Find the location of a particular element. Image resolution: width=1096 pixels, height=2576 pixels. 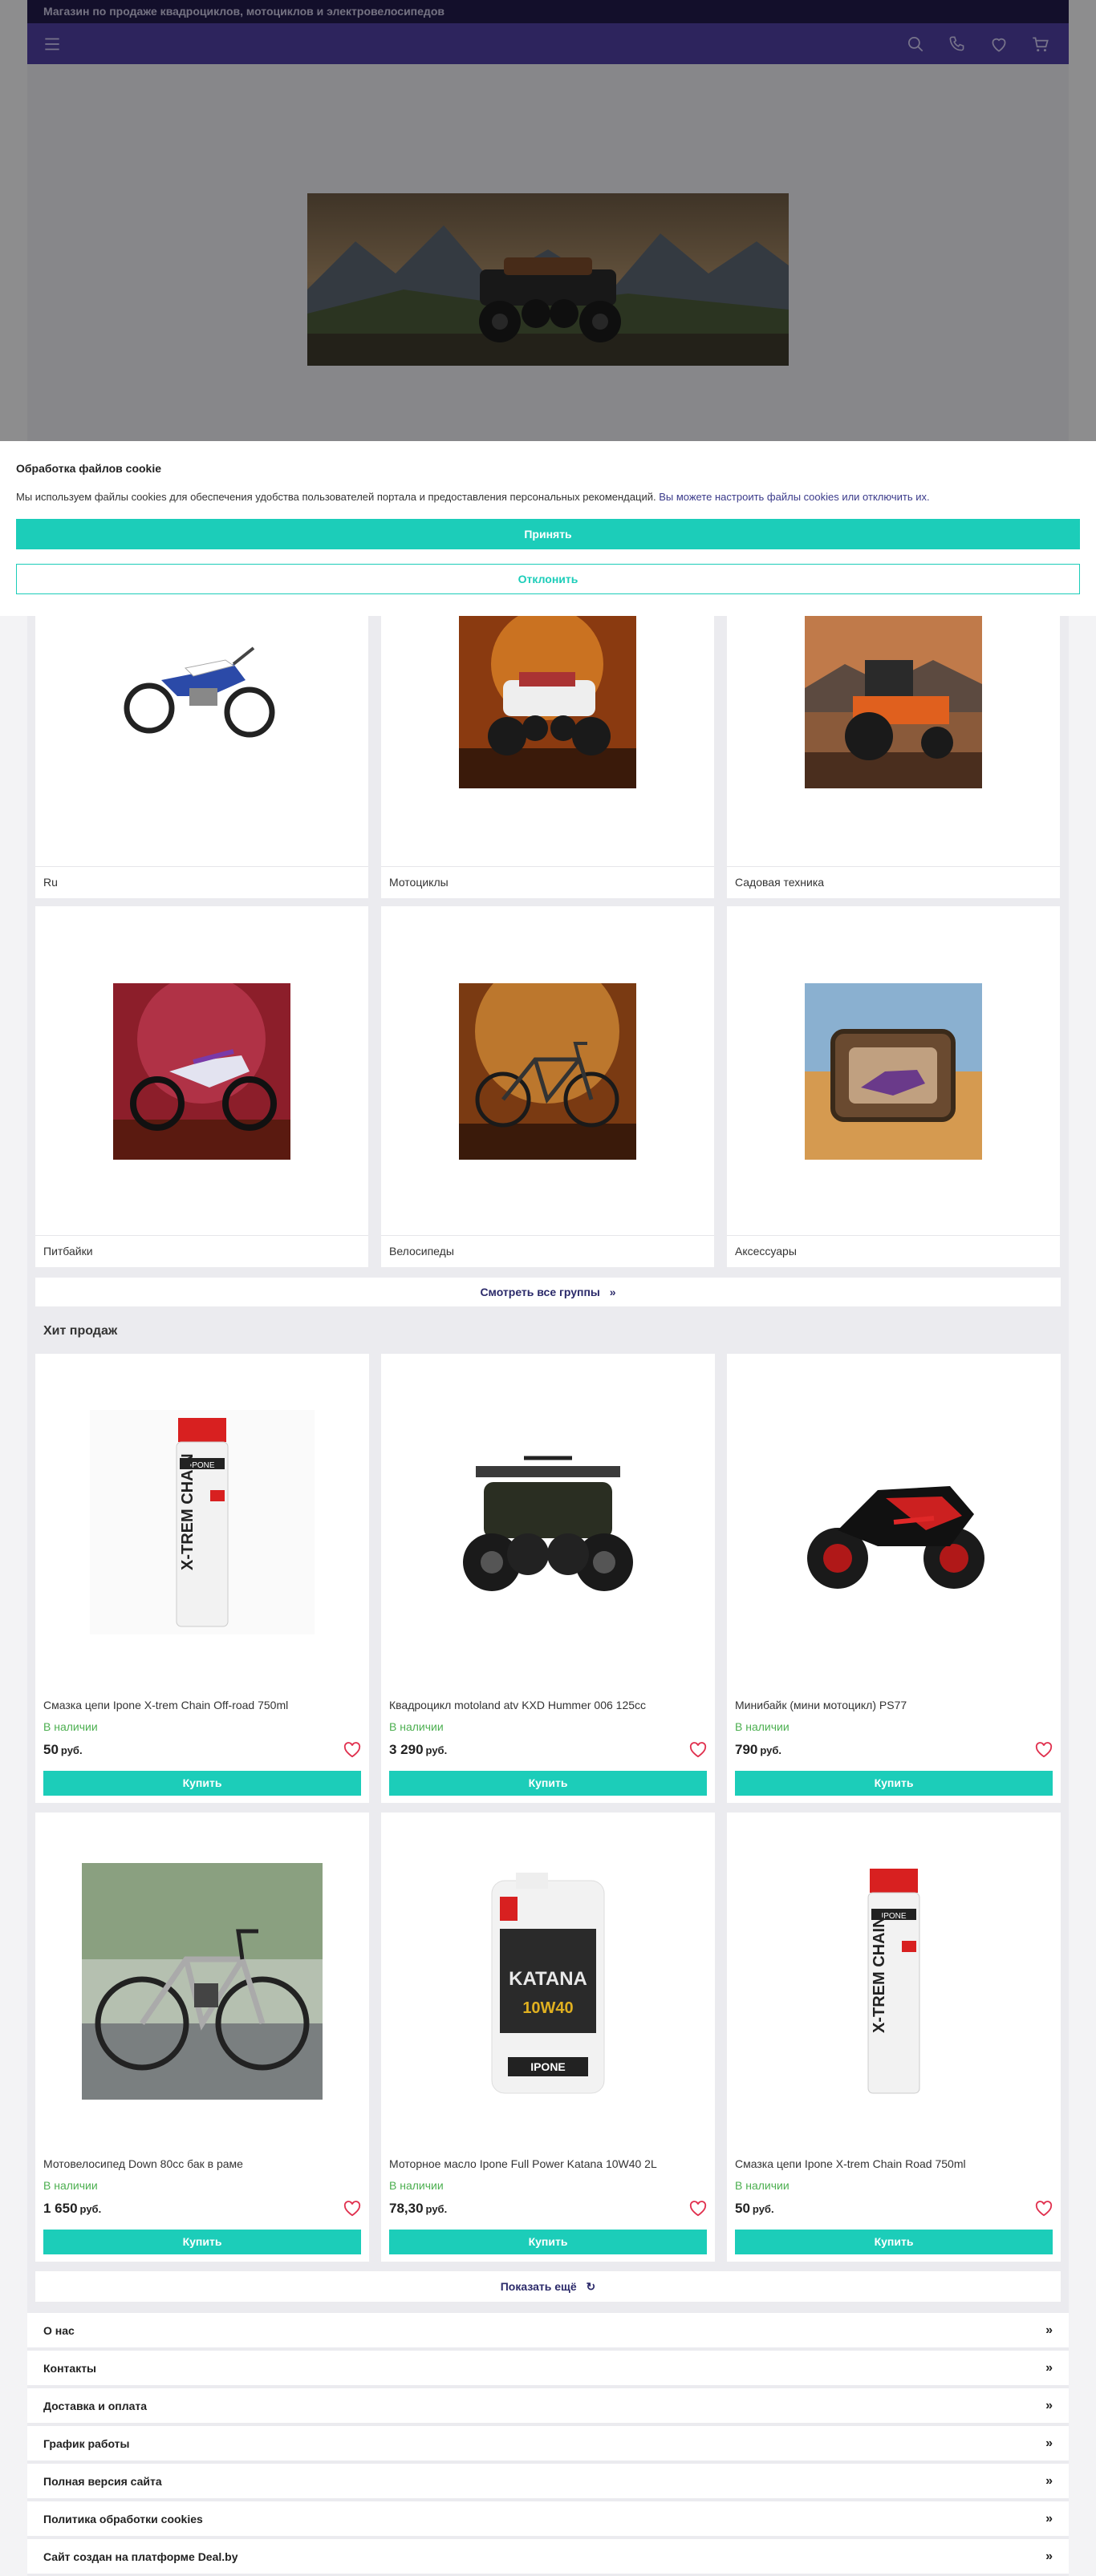

footer-link-label: График работы is located at coordinates (86, 2443).